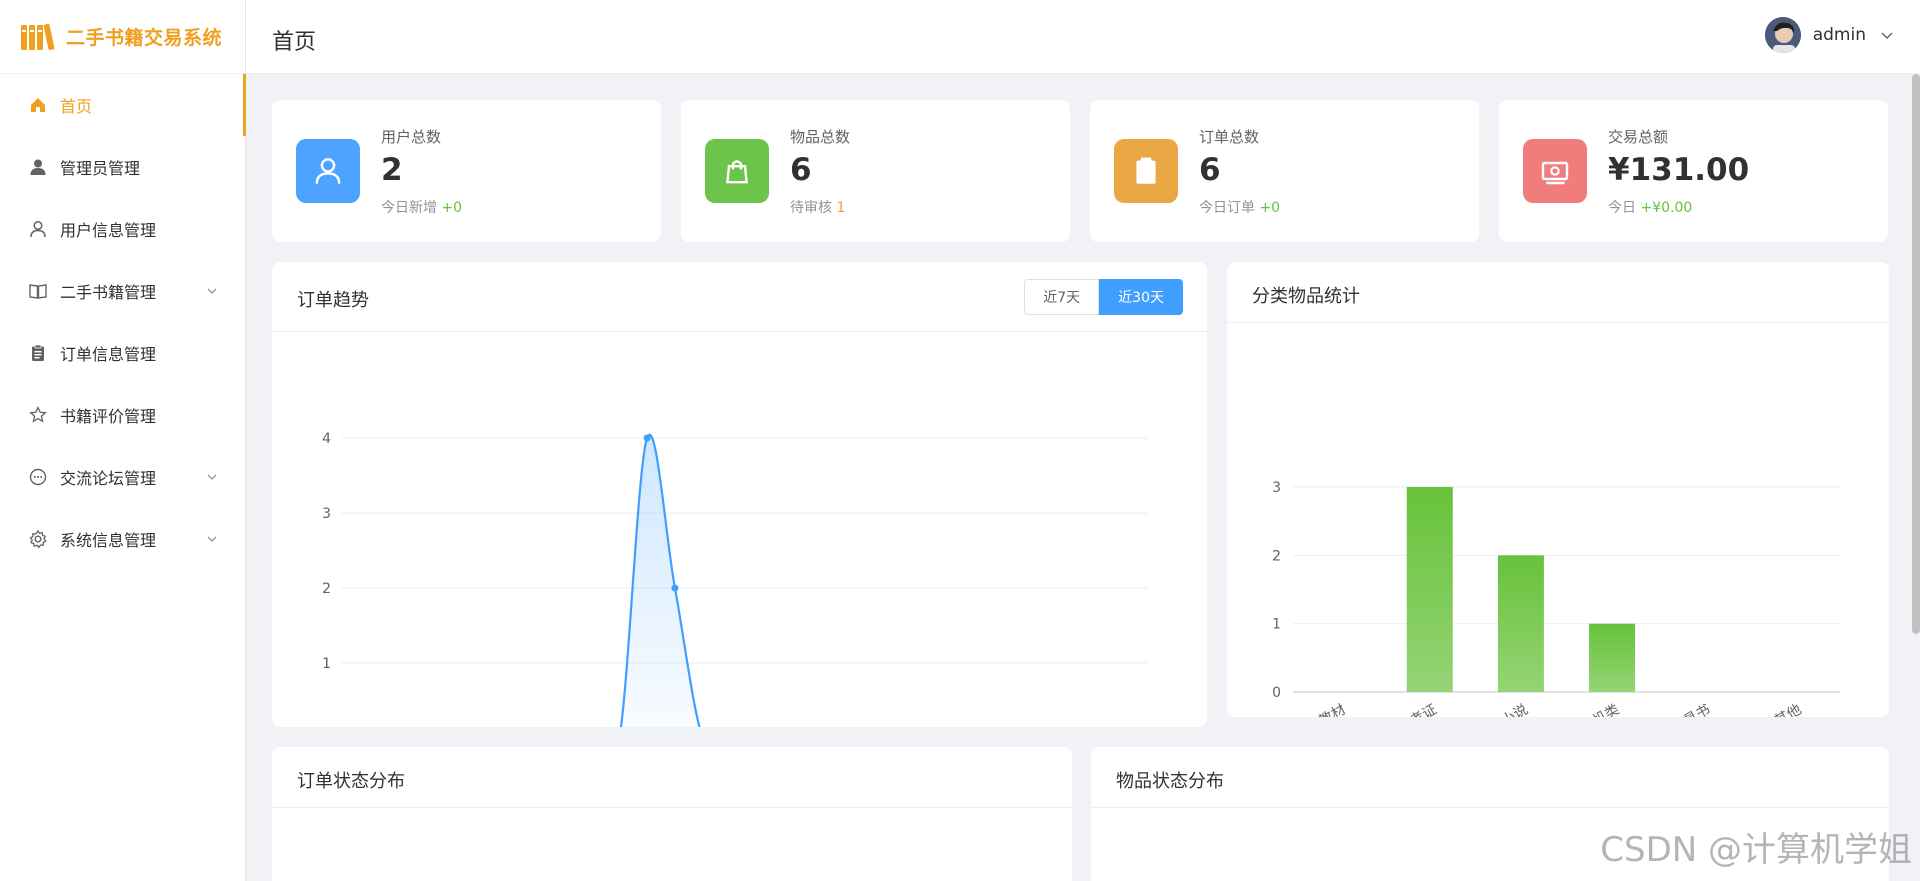 The width and height of the screenshot is (1920, 881). Describe the element at coordinates (1839, 35) in the screenshot. I see `username: admin` at that location.